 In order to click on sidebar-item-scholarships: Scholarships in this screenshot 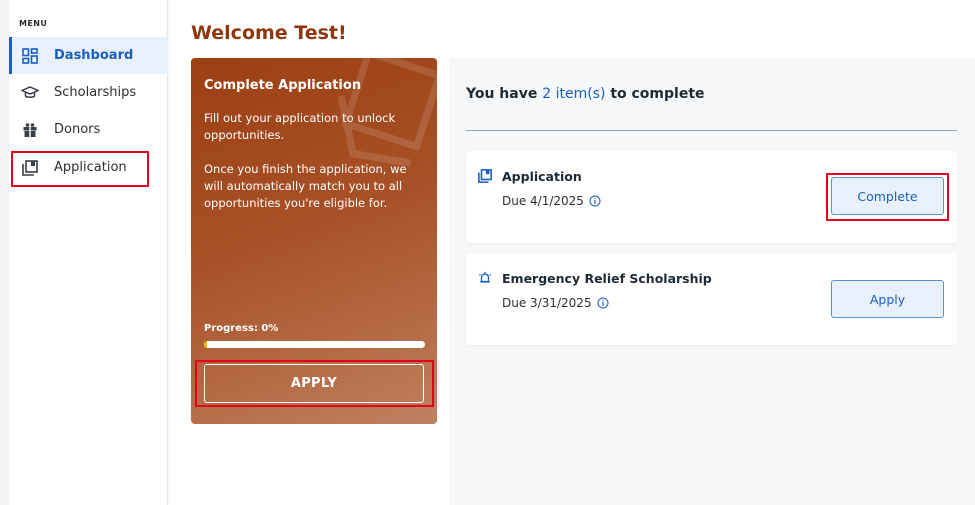, I will do `click(88, 92)`.